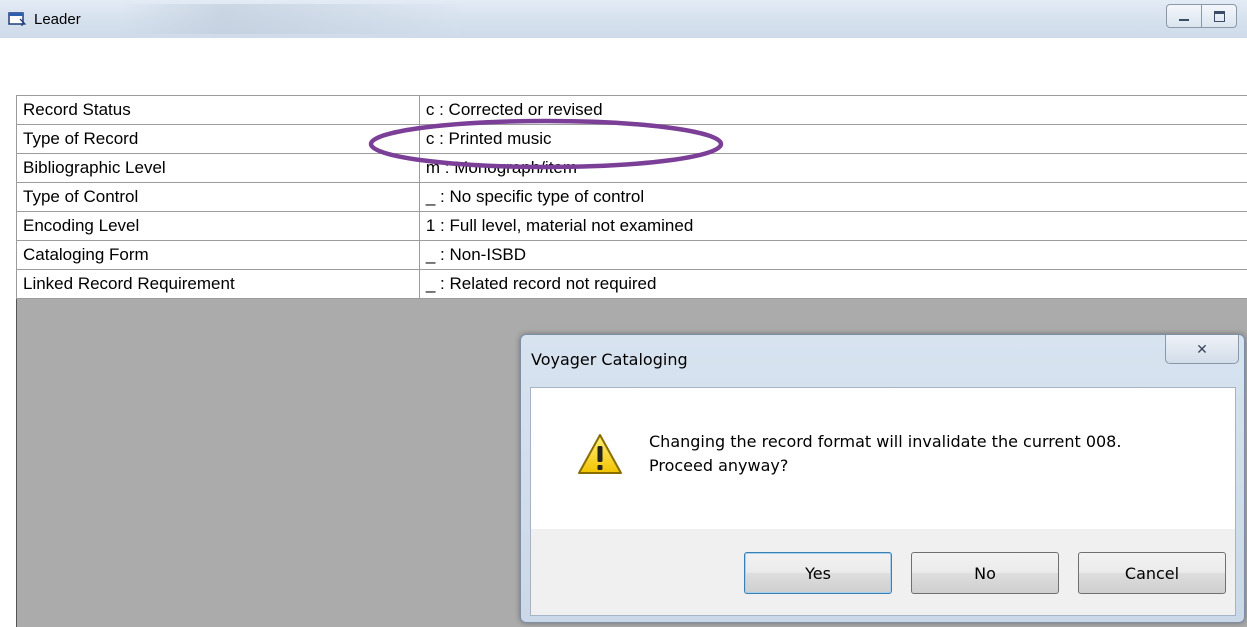 This screenshot has height=627, width=1247. I want to click on close-icon: ✕, so click(1202, 348).